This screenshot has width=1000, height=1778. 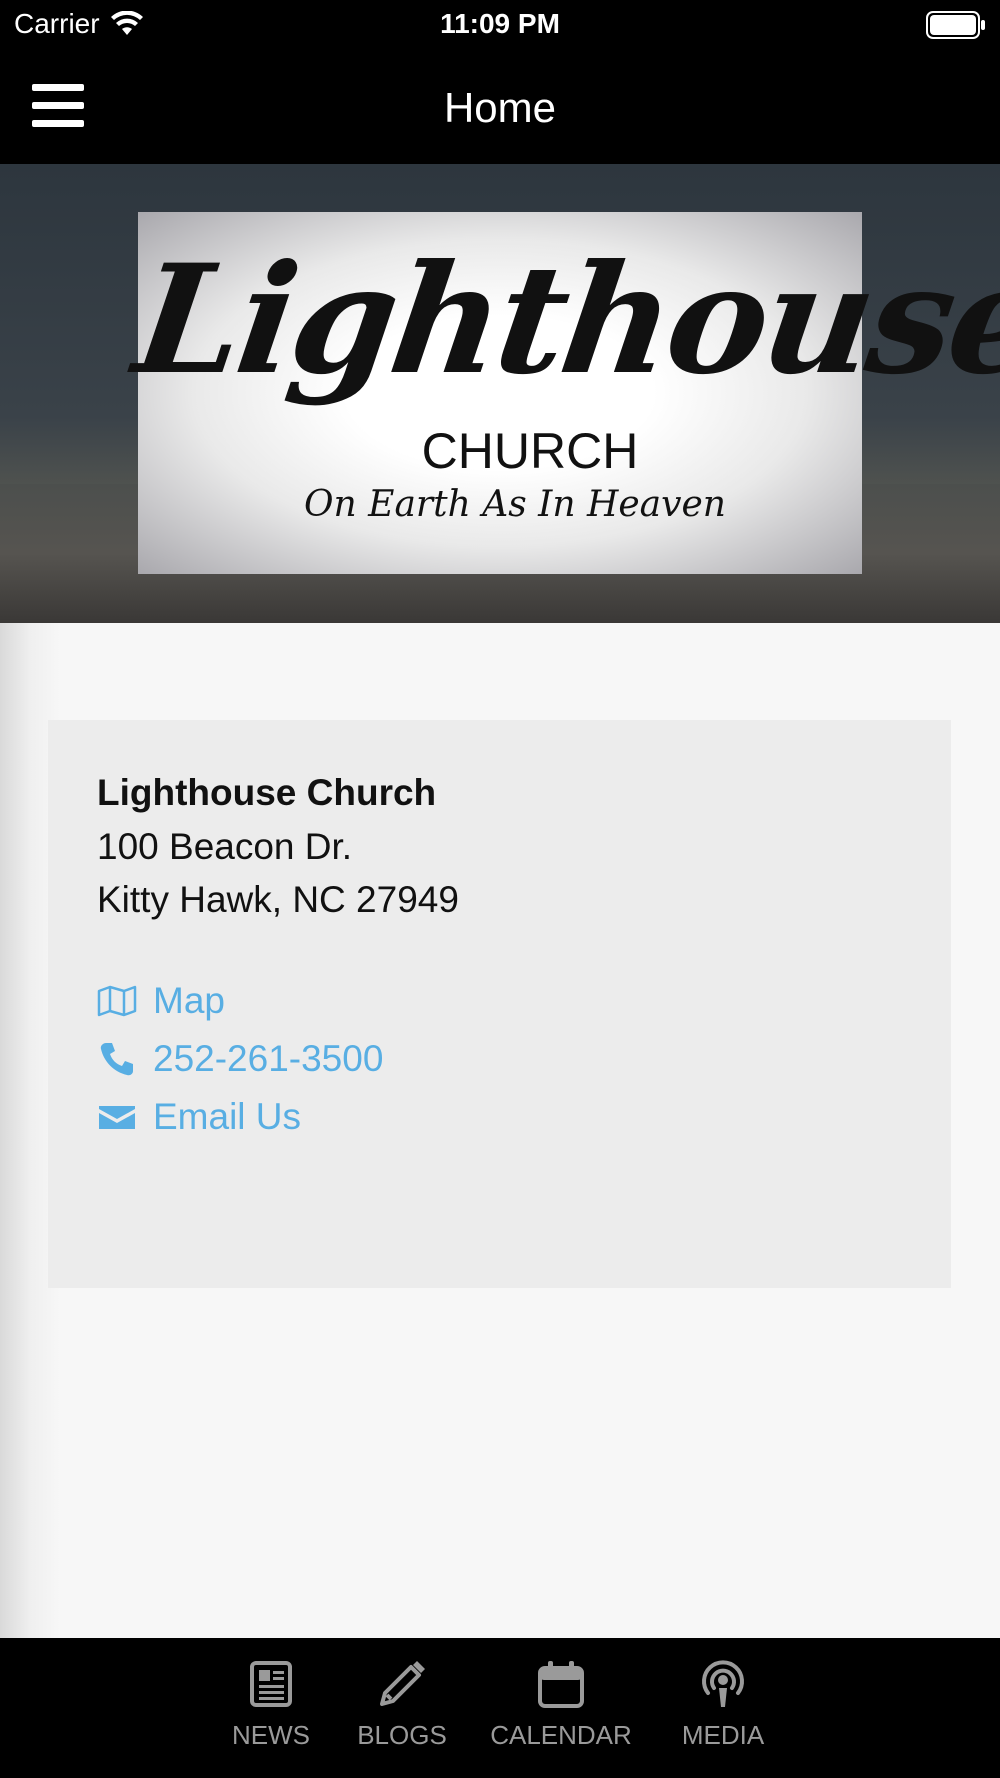 I want to click on logo-script-text: Lighthouse, so click(x=562, y=320).